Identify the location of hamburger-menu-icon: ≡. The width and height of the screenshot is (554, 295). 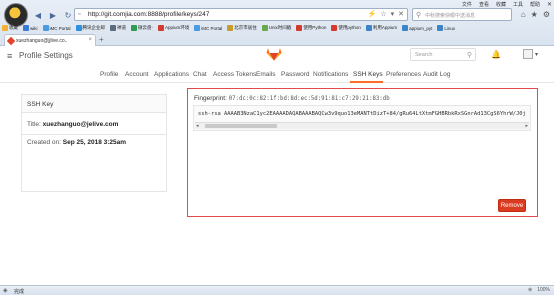
(9, 56).